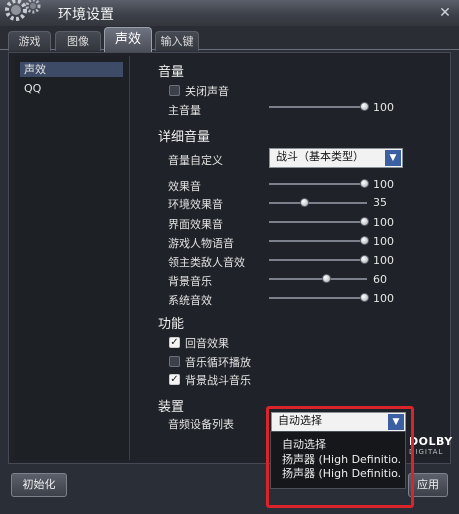 The image size is (459, 514). What do you see at coordinates (218, 380) in the screenshot?
I see `battle-music-label: 背景战斗音乐` at bounding box center [218, 380].